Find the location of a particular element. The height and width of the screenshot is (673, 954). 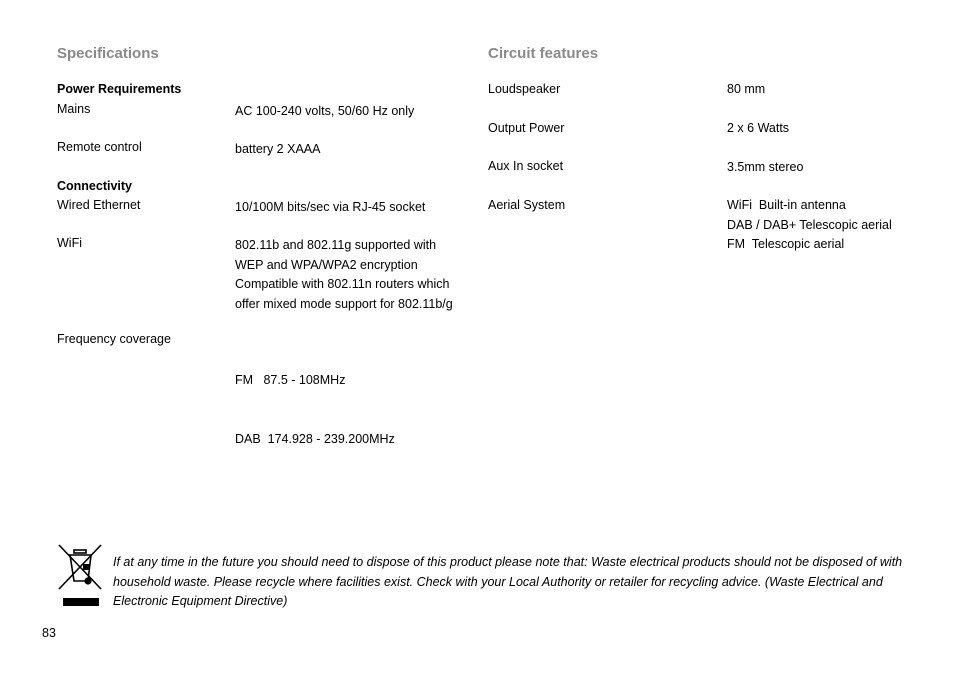

output-power-label: Output Power is located at coordinates (526, 128).